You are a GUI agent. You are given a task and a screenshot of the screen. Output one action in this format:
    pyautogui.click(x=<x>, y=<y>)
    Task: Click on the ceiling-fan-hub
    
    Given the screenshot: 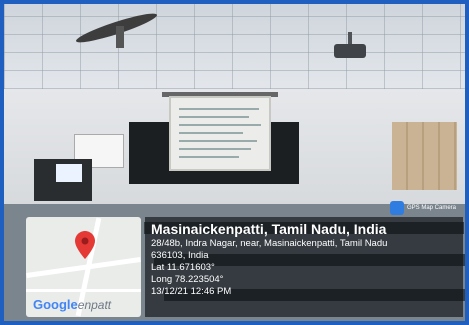 What is the action you would take?
    pyautogui.click(x=120, y=37)
    